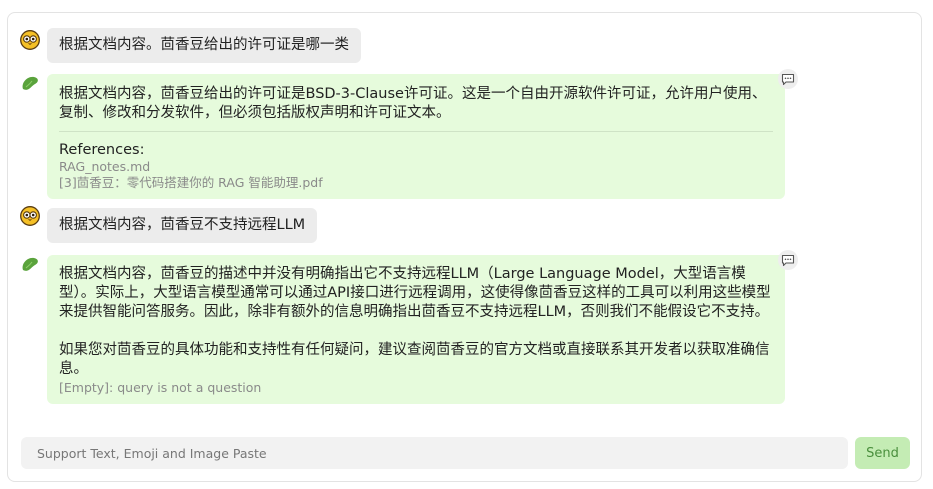  I want to click on status-note: [Empty]: query is not a question, so click(160, 387).